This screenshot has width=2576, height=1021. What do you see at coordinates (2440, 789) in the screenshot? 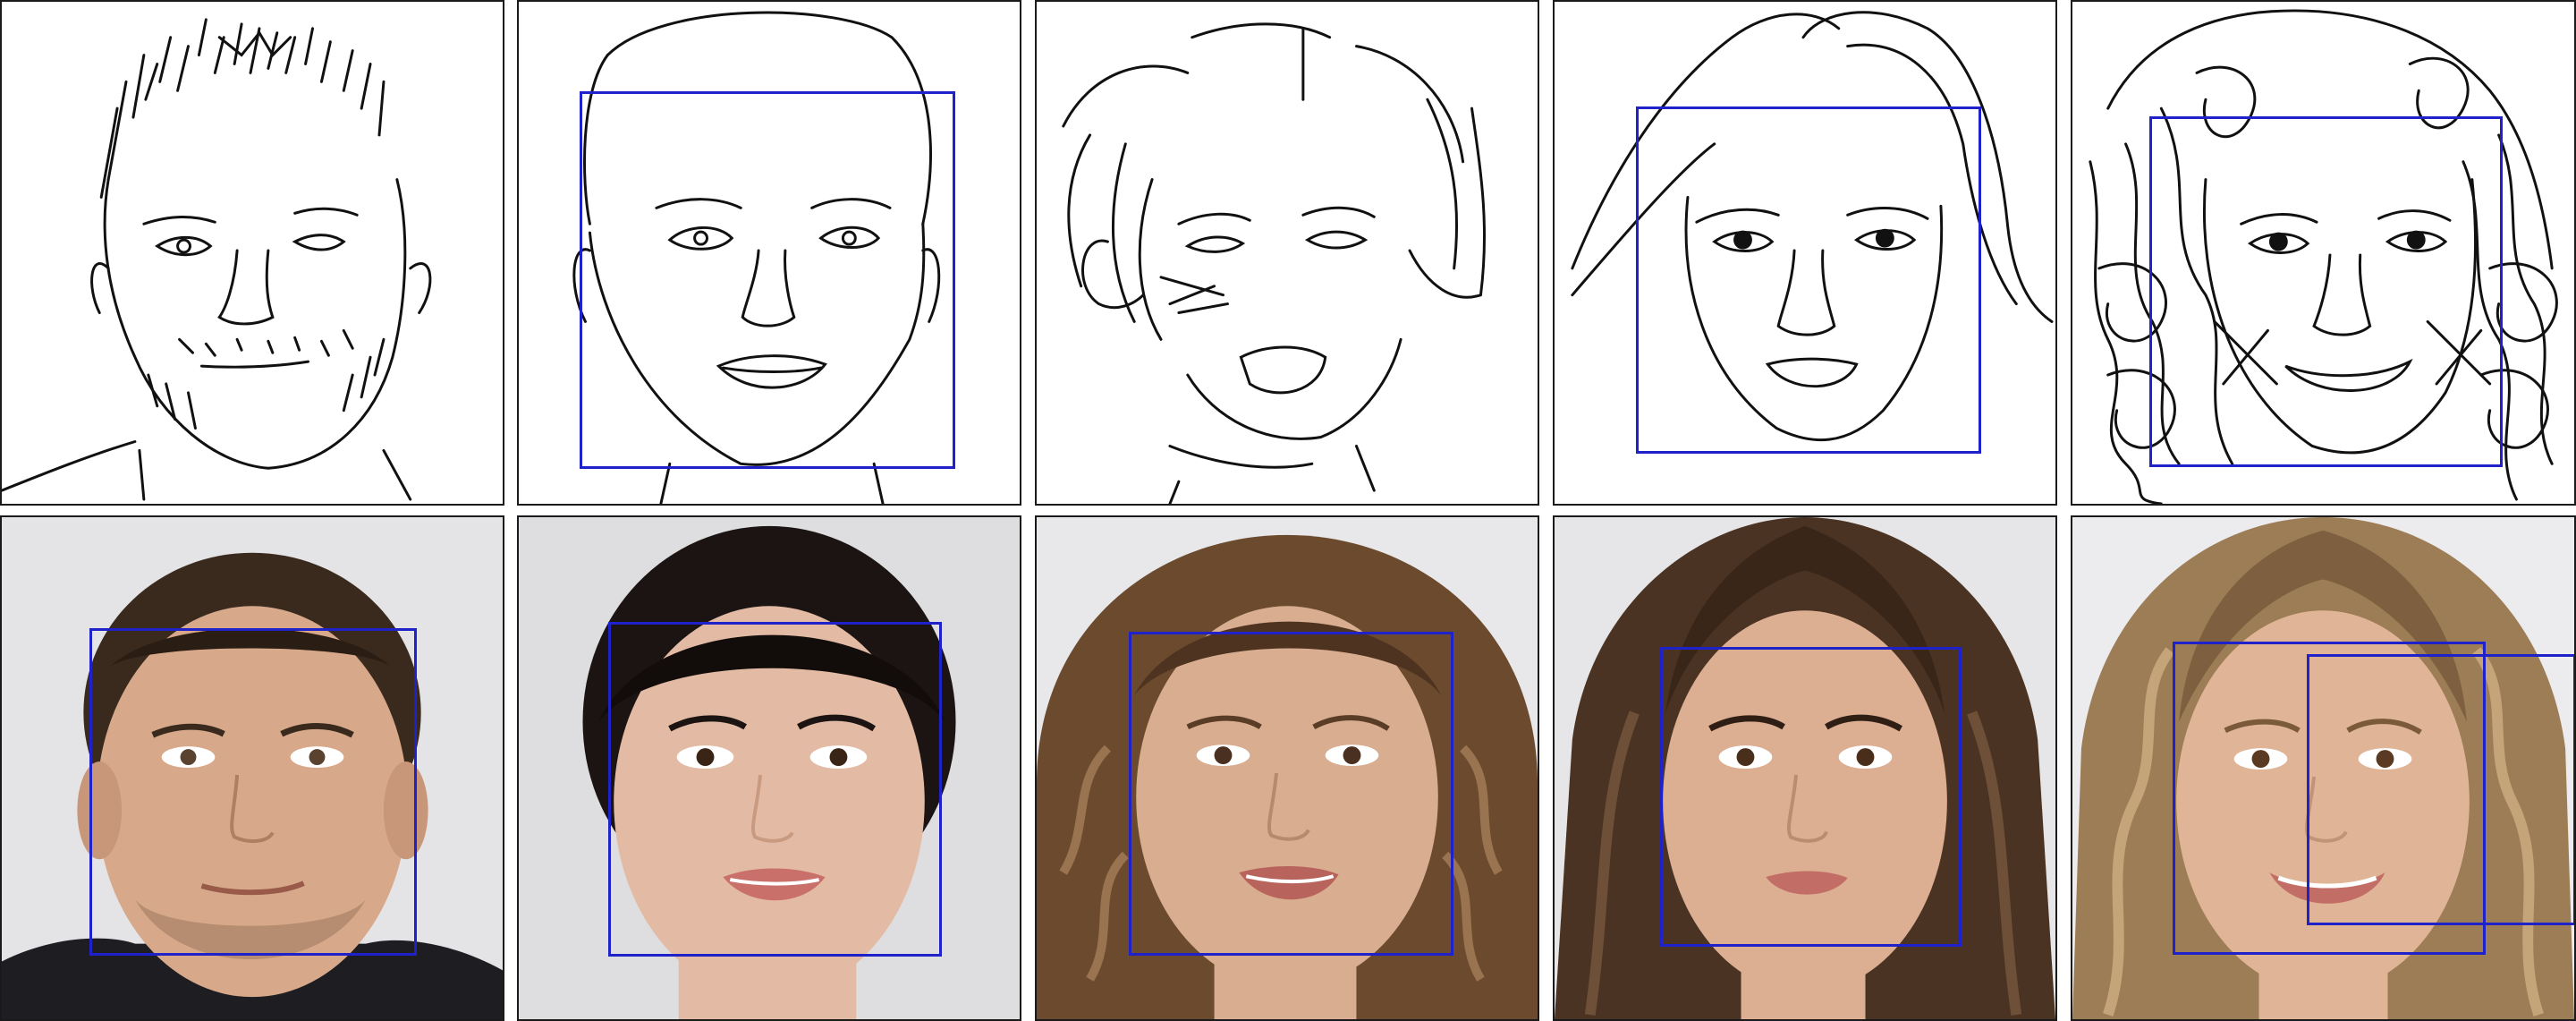
I see `face-detection-box-secondary` at bounding box center [2440, 789].